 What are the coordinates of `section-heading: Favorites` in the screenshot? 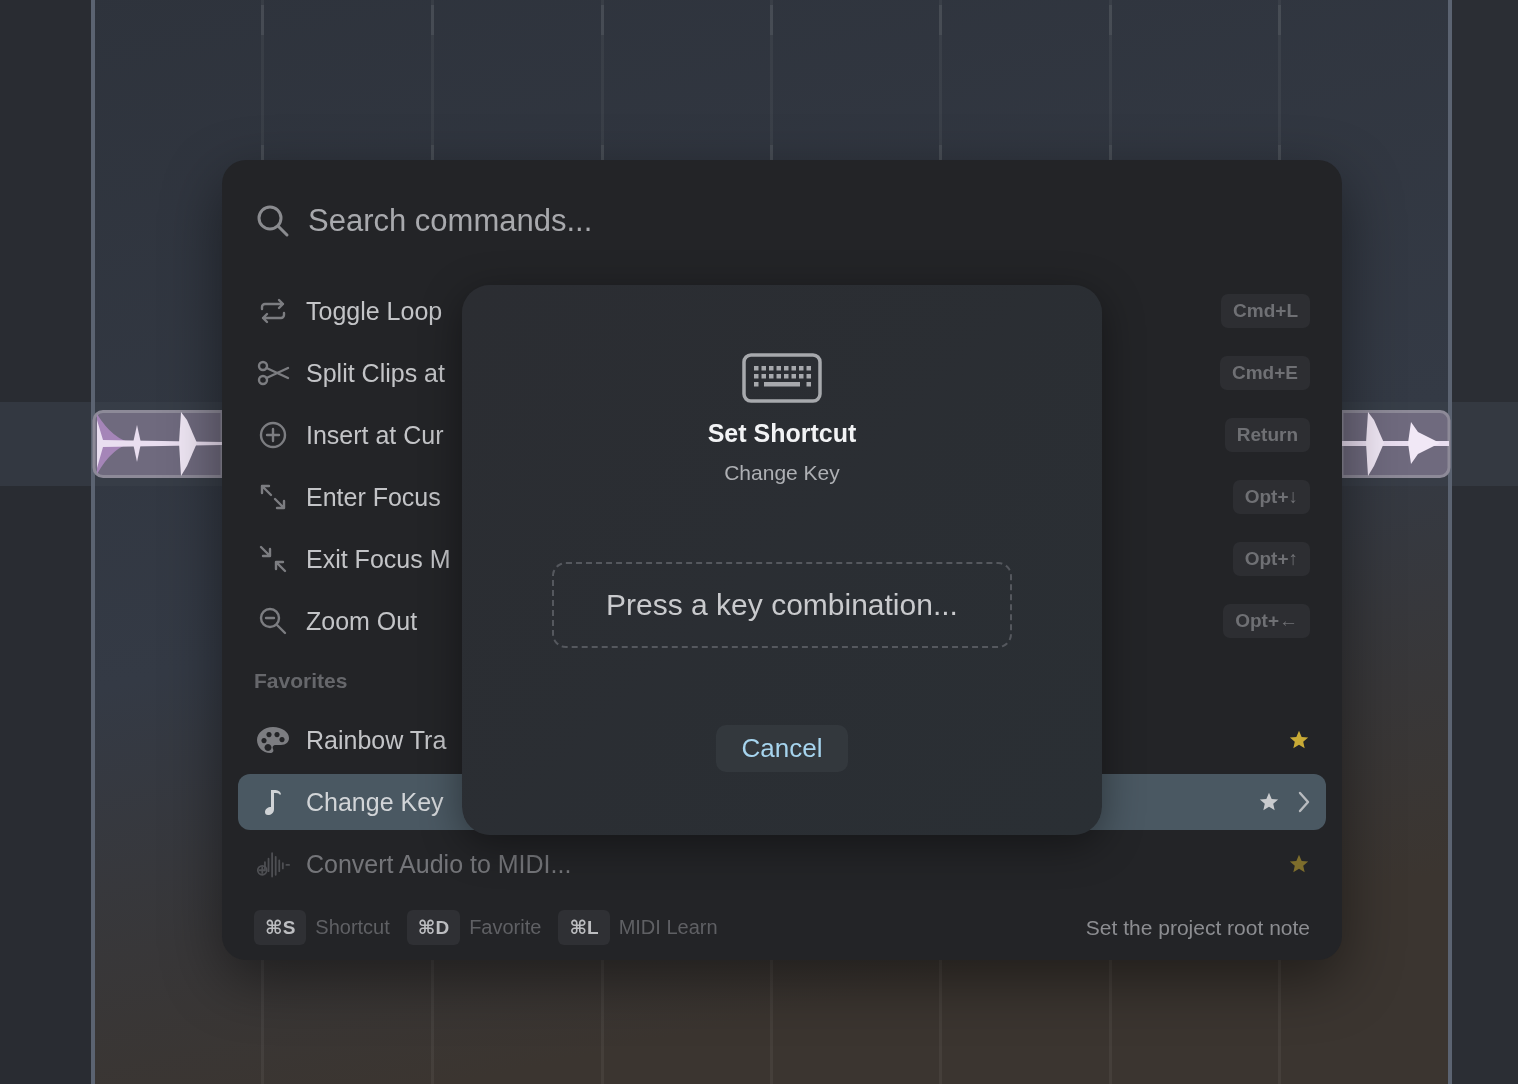 It's located at (301, 680).